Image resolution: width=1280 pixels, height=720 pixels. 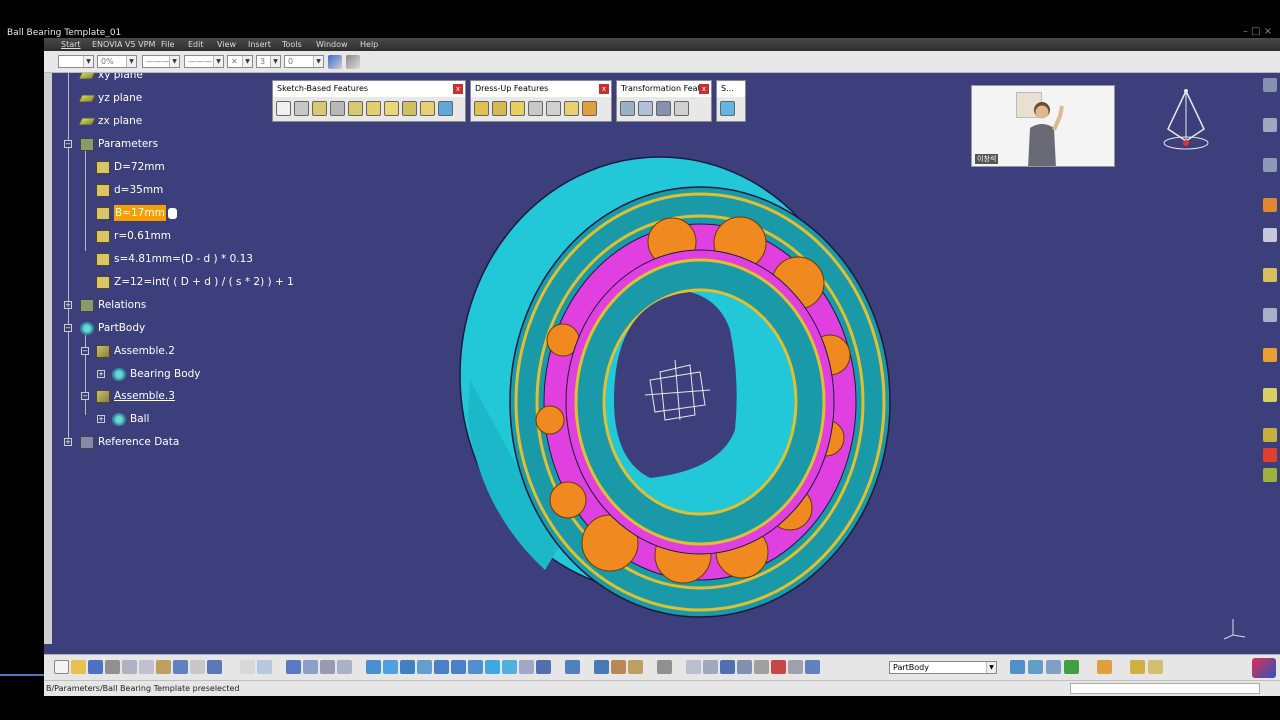 I want to click on knowledge-icon, so click(x=264, y=667).